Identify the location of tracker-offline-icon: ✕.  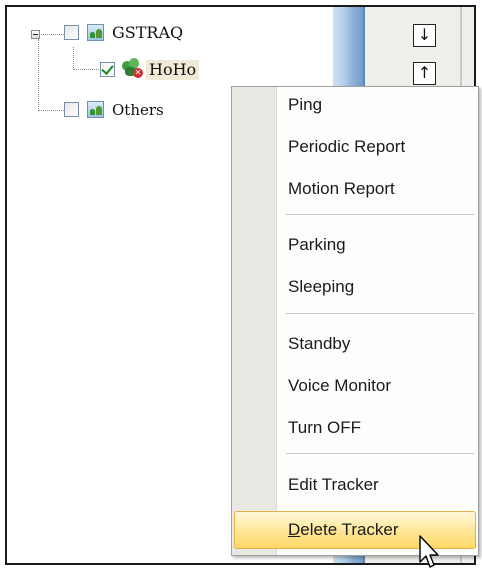
(132, 68).